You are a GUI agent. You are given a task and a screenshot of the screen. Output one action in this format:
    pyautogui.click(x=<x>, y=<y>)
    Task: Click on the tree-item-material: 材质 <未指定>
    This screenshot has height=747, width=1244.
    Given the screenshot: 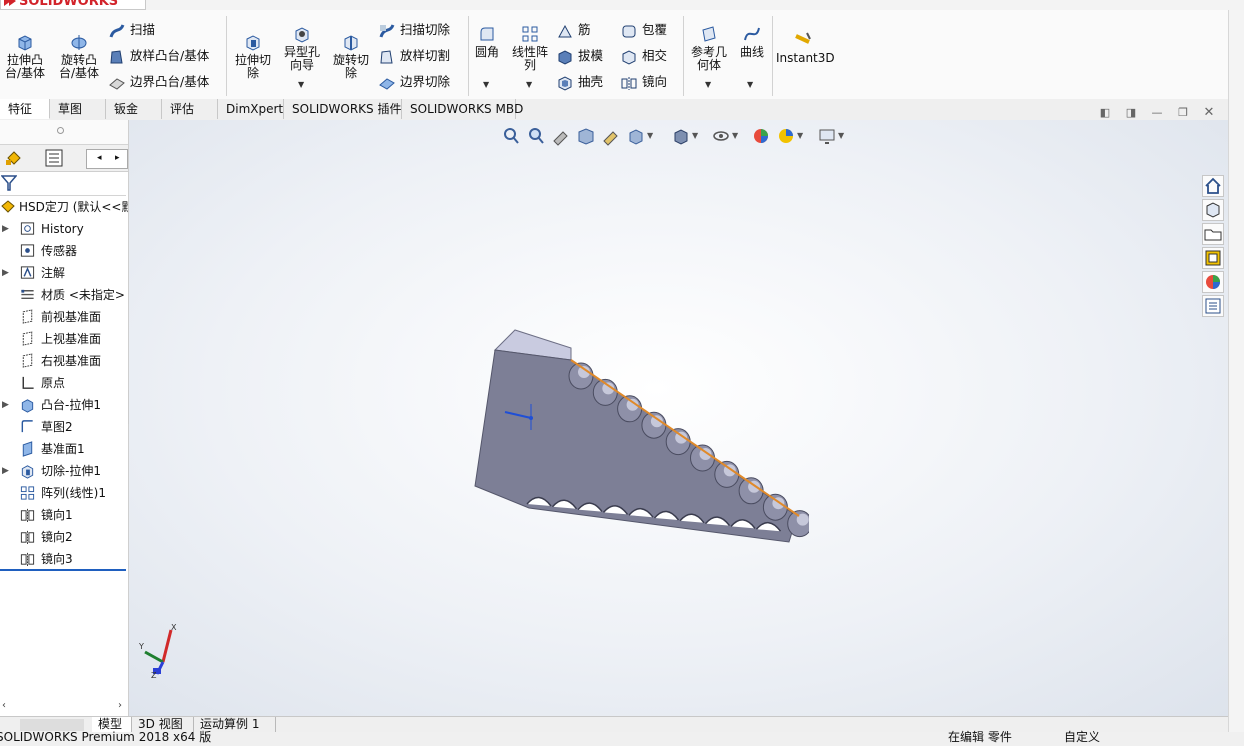 What is the action you would take?
    pyautogui.click(x=64, y=295)
    